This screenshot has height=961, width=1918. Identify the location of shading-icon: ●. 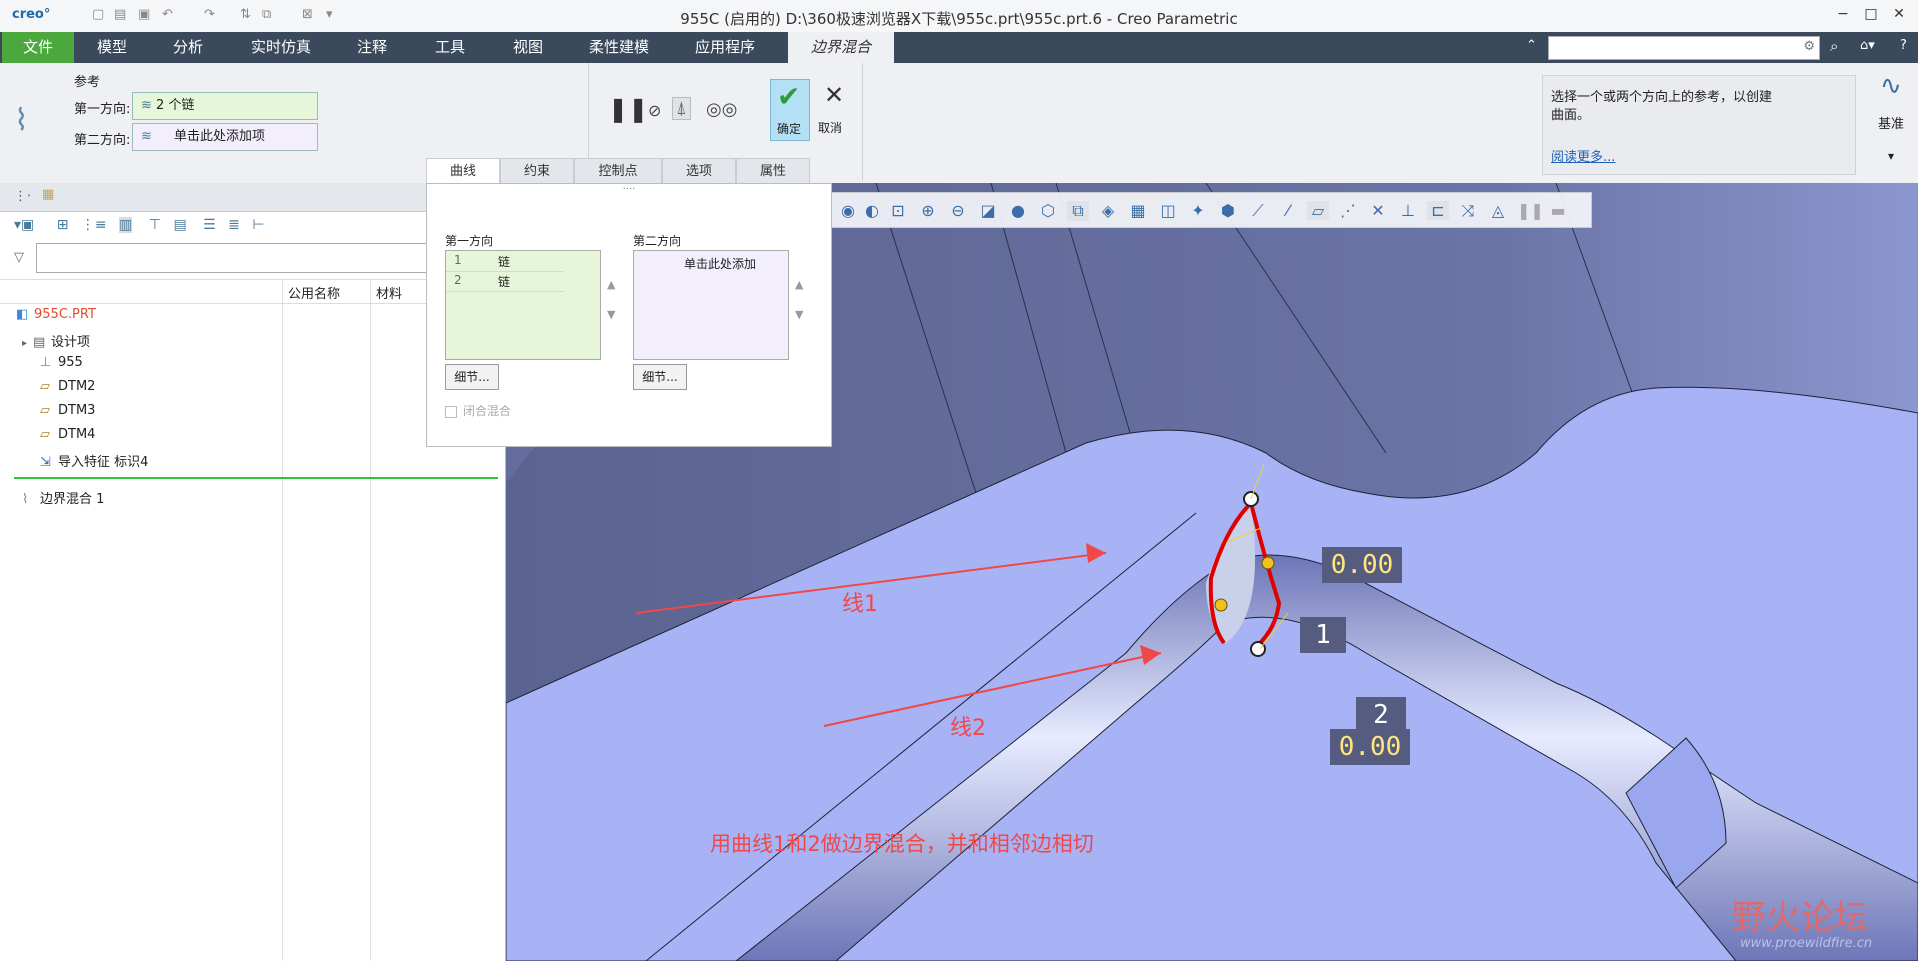
(1018, 210).